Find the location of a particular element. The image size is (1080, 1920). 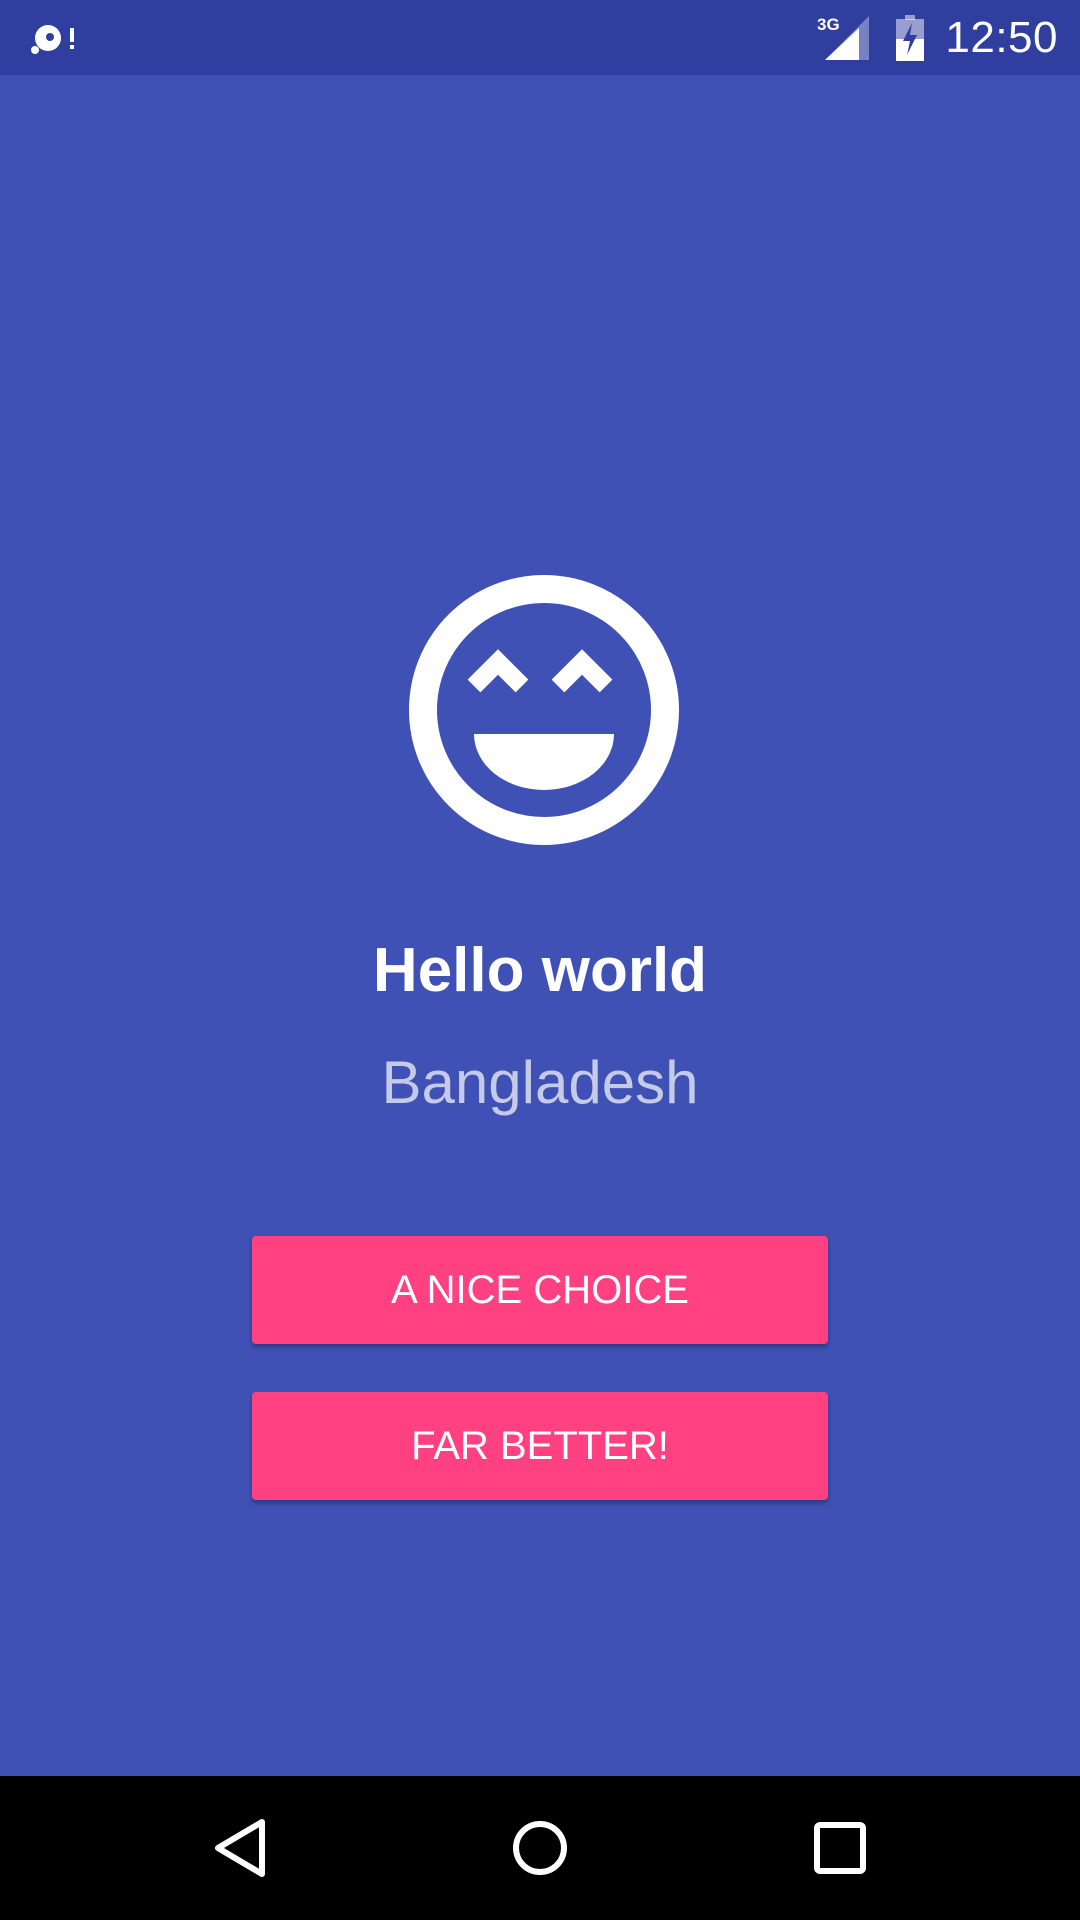

home-icon is located at coordinates (540, 1848).